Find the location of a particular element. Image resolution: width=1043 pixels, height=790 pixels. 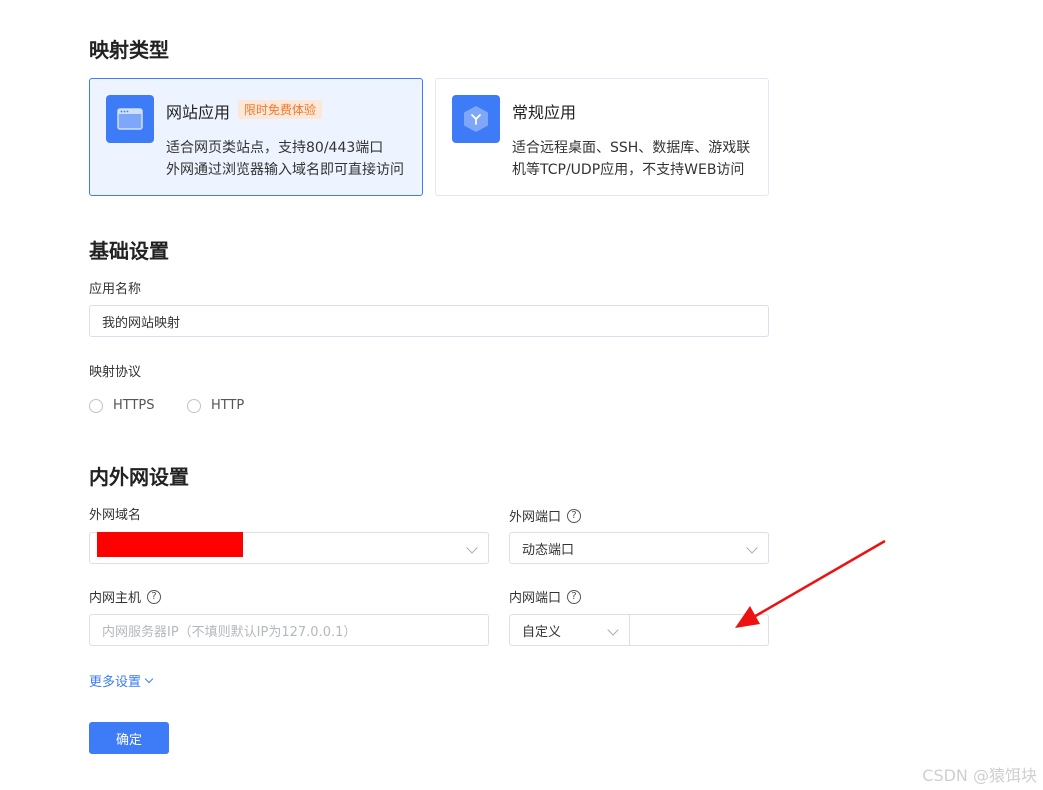

redacted-domain-block is located at coordinates (170, 544).